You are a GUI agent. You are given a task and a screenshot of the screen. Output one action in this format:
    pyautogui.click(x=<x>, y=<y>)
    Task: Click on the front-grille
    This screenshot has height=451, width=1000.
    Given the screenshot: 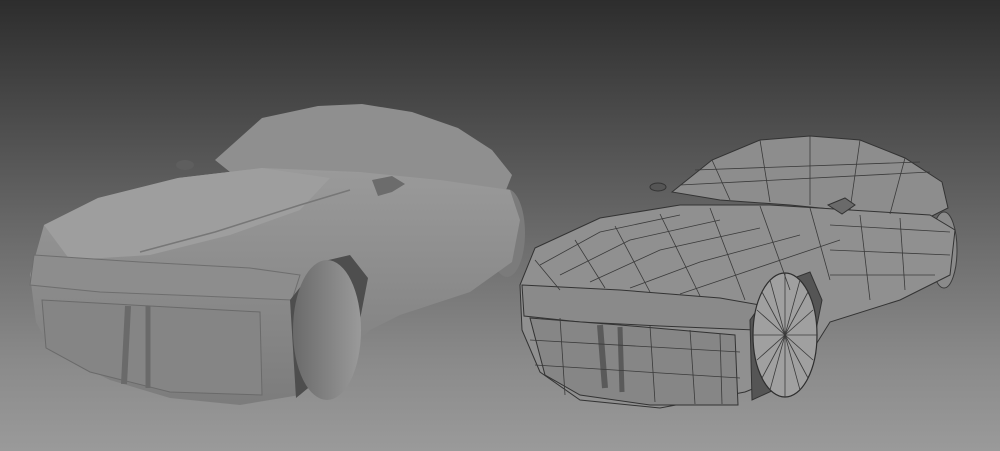 What is the action you would take?
    pyautogui.click(x=152, y=347)
    